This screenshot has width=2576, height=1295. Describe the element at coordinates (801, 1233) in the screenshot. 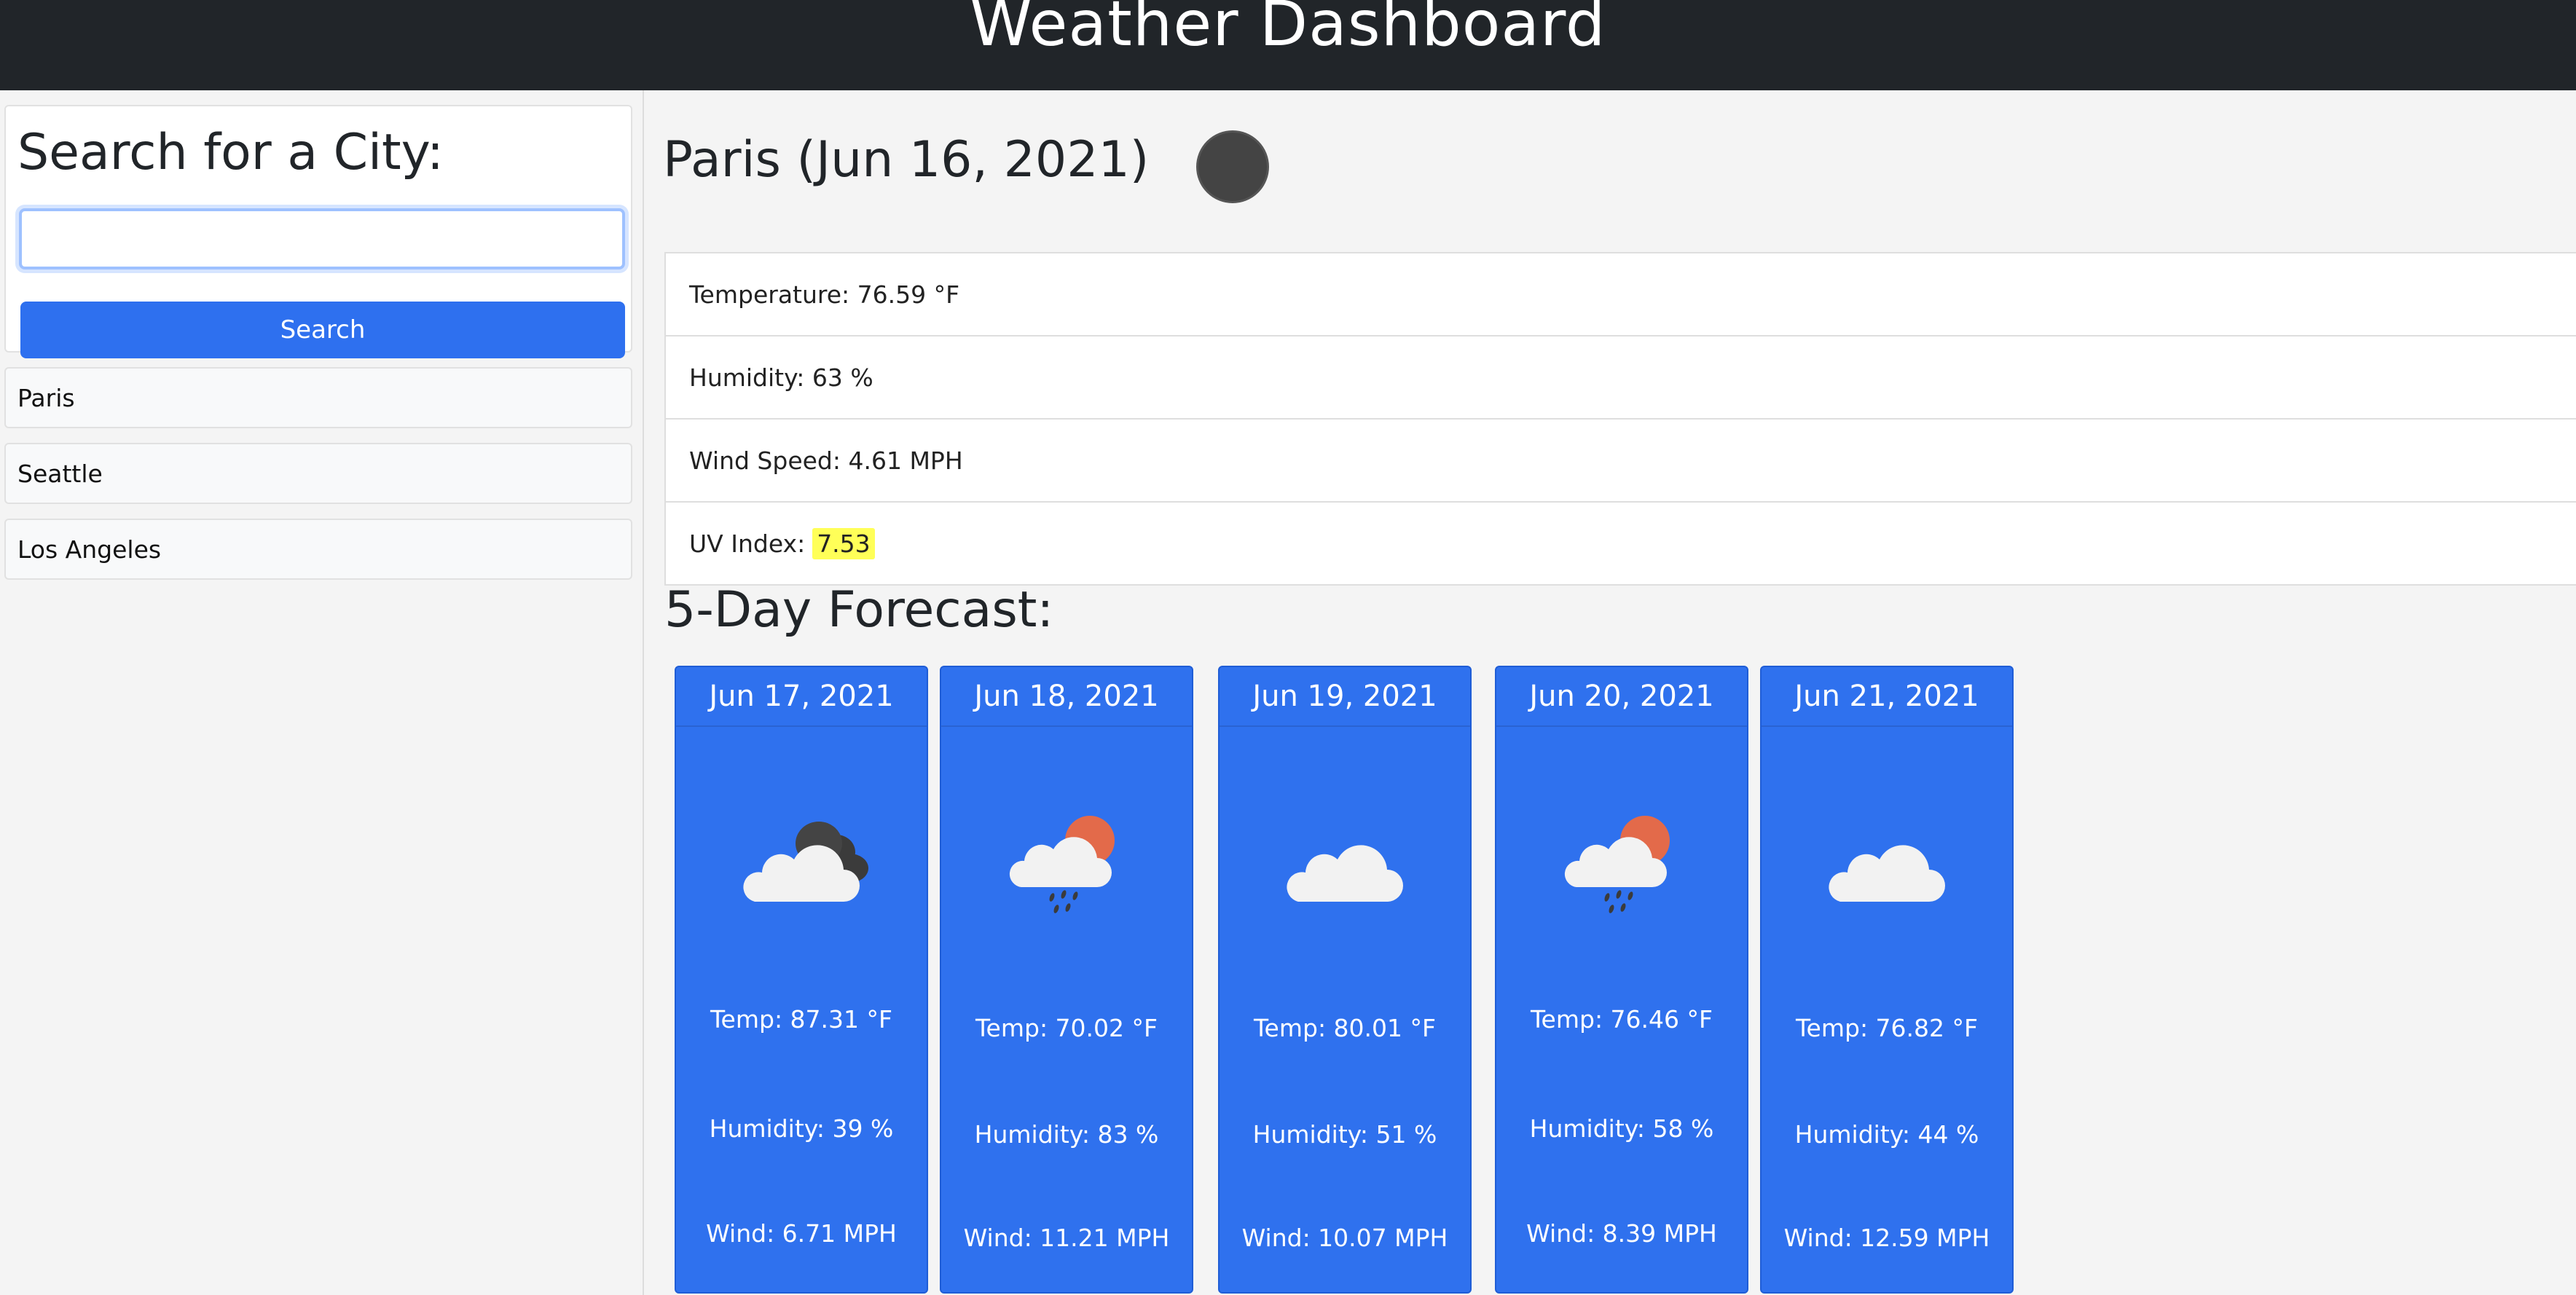

I see `forecast-wind: Wind: 6.71 MPH` at that location.